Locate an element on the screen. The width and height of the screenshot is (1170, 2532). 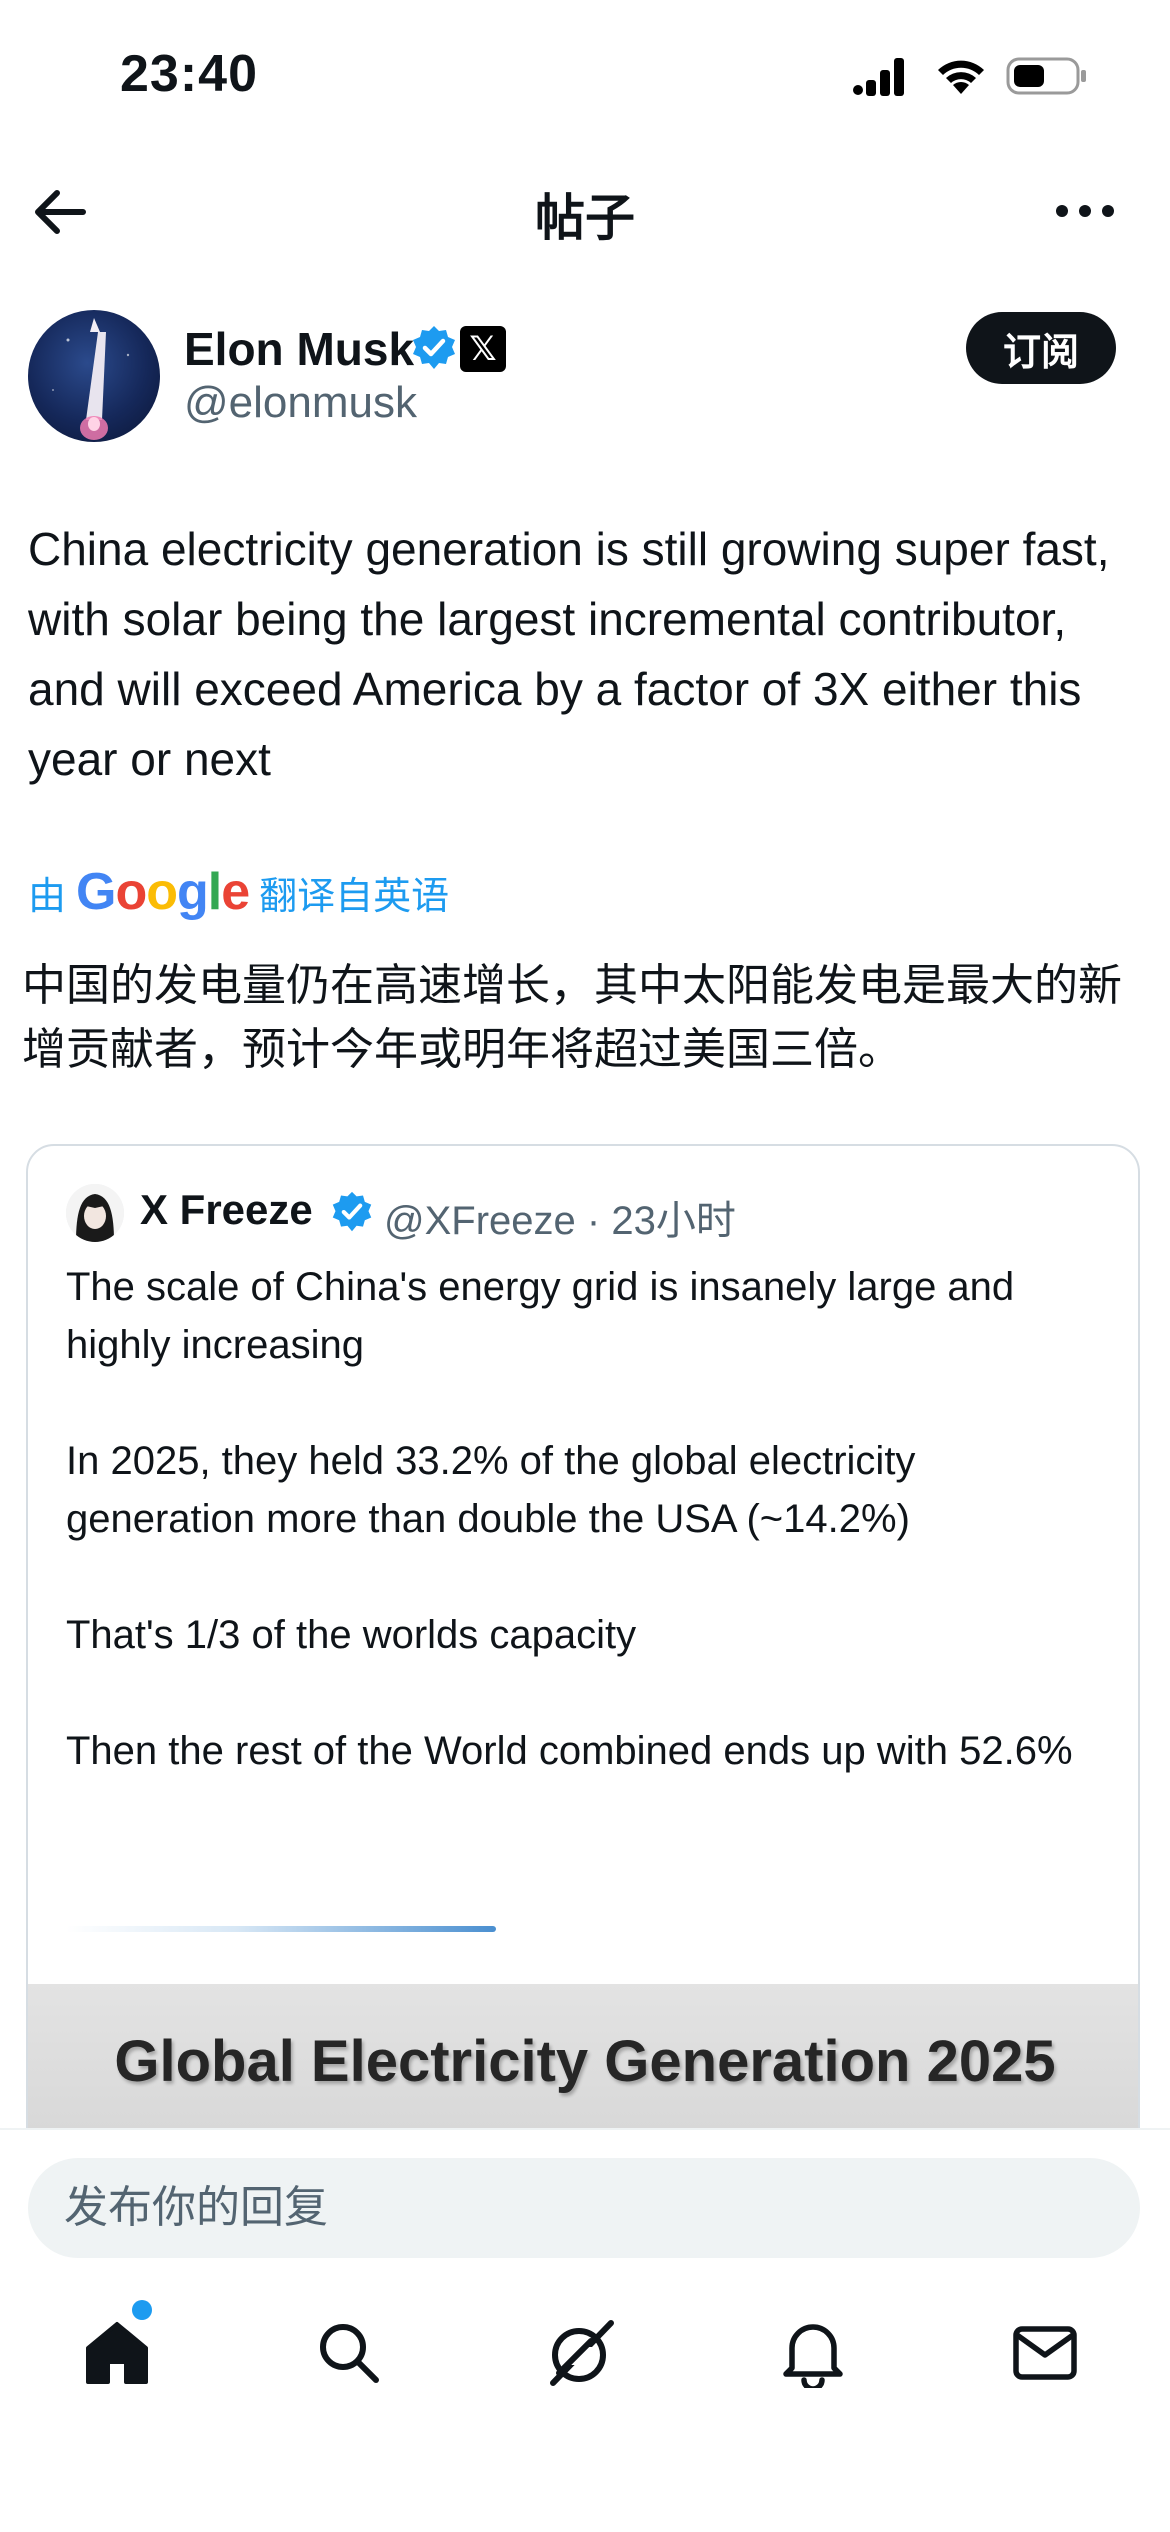
envelope-icon is located at coordinates (1045, 2353).